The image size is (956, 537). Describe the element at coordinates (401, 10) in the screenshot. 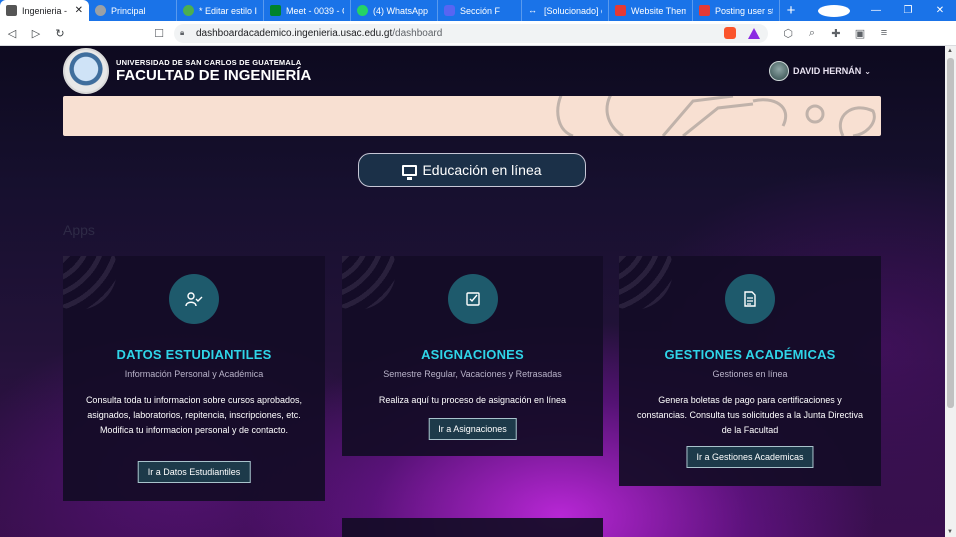

I see `tab-title: (4) WhatsApp` at that location.